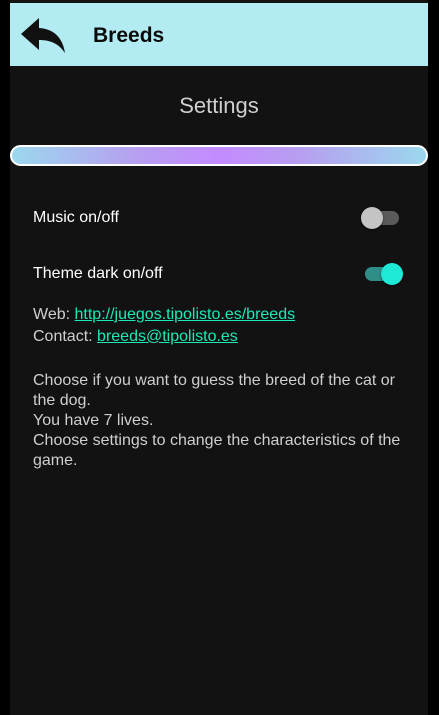 This screenshot has width=439, height=715. Describe the element at coordinates (185, 314) in the screenshot. I see `web-link: http://juegos.tipolisto.es/breeds` at that location.